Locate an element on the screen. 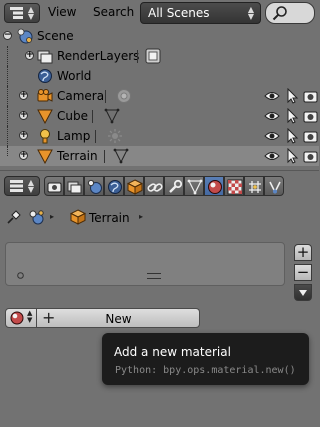 This screenshot has height=427, width=320. tree-label-world: World is located at coordinates (74, 76).